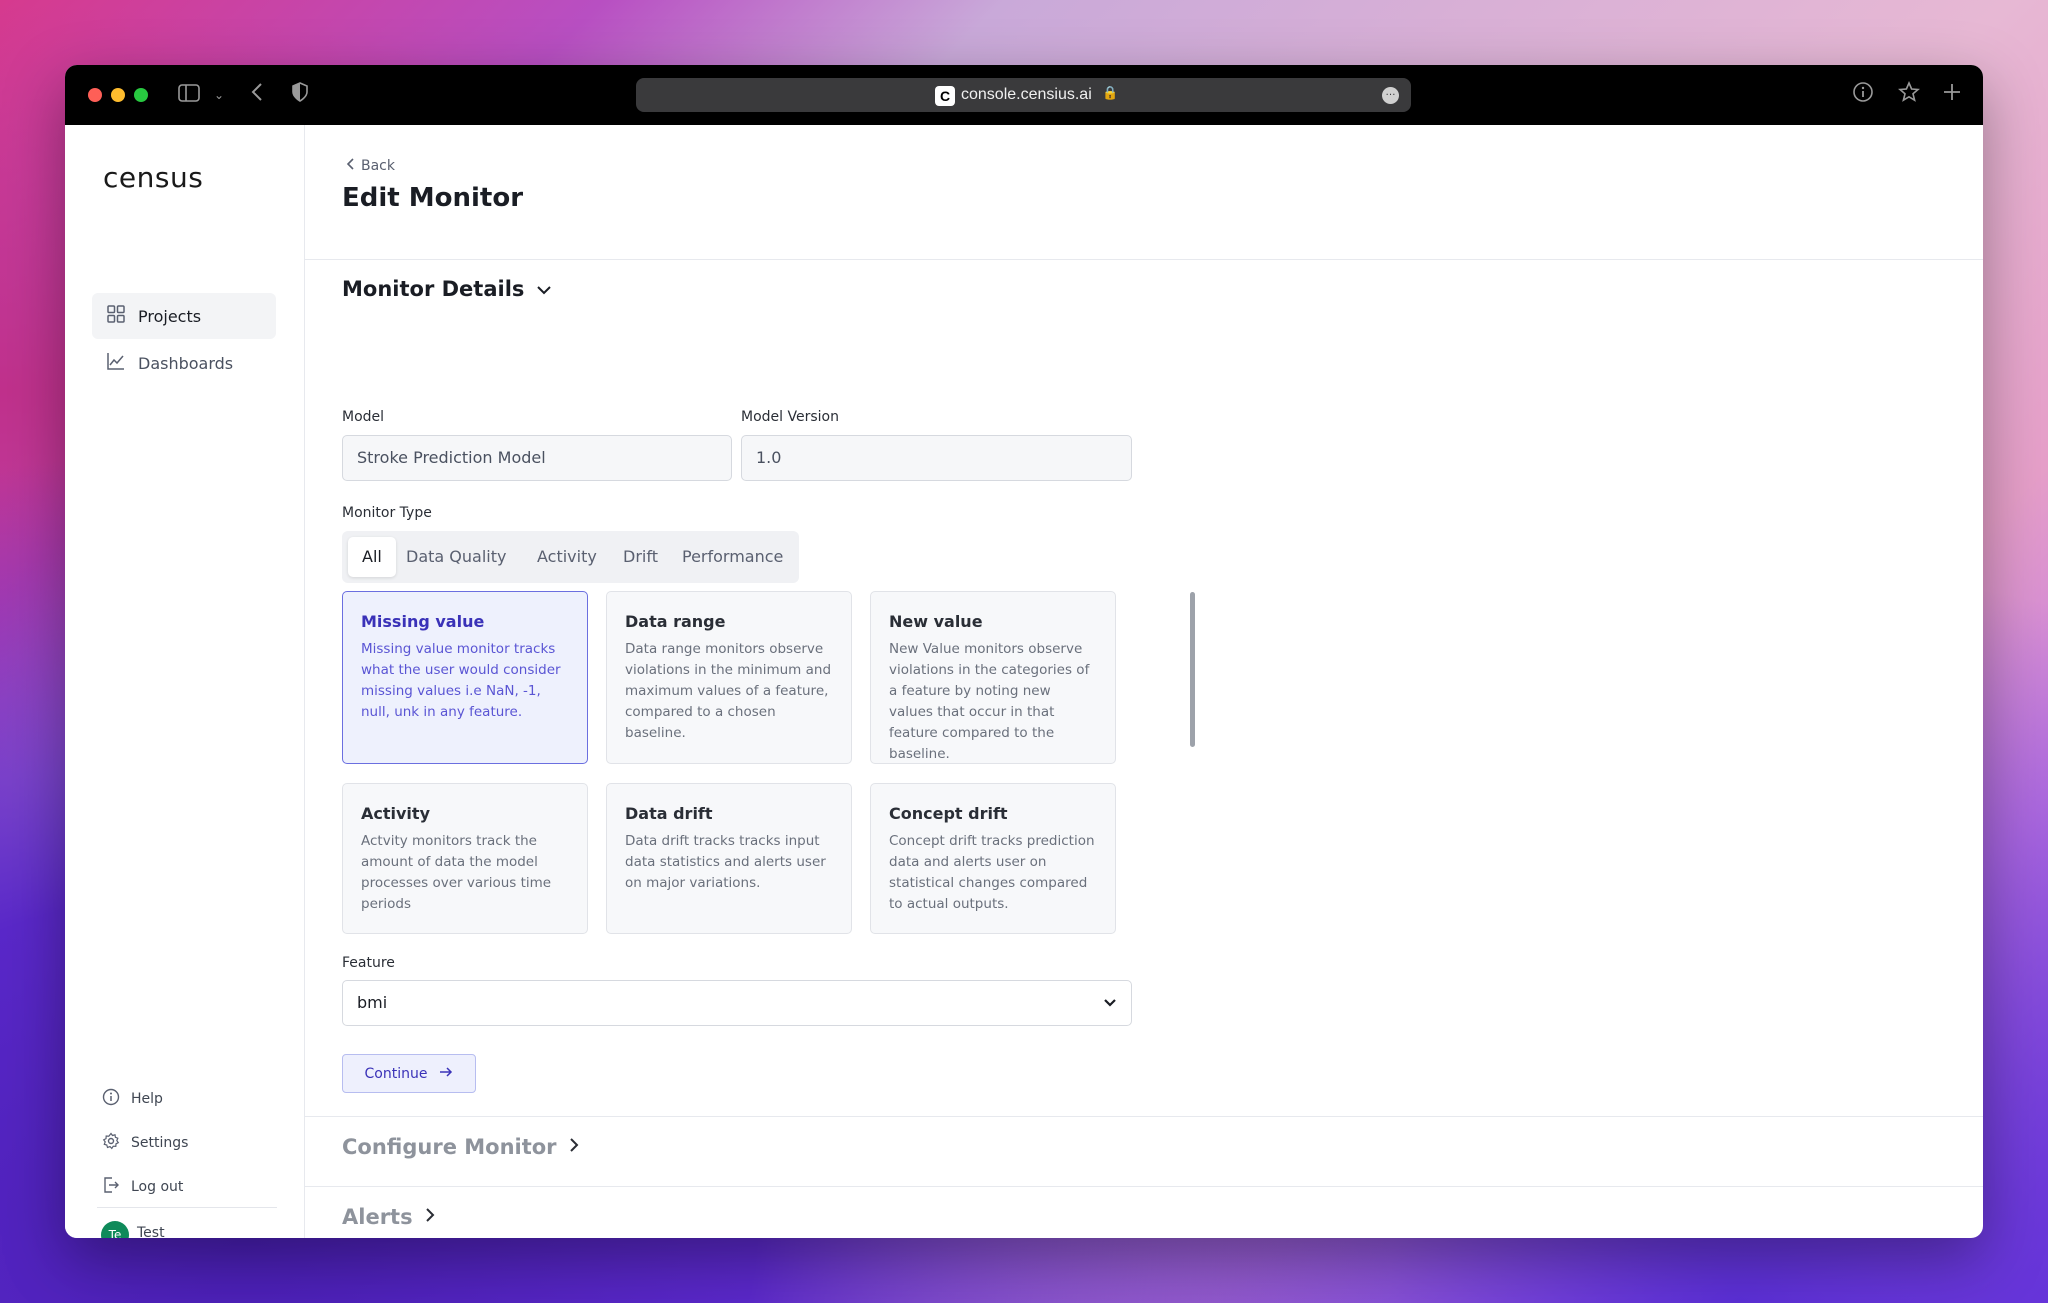  I want to click on tab-all: All, so click(372, 557).